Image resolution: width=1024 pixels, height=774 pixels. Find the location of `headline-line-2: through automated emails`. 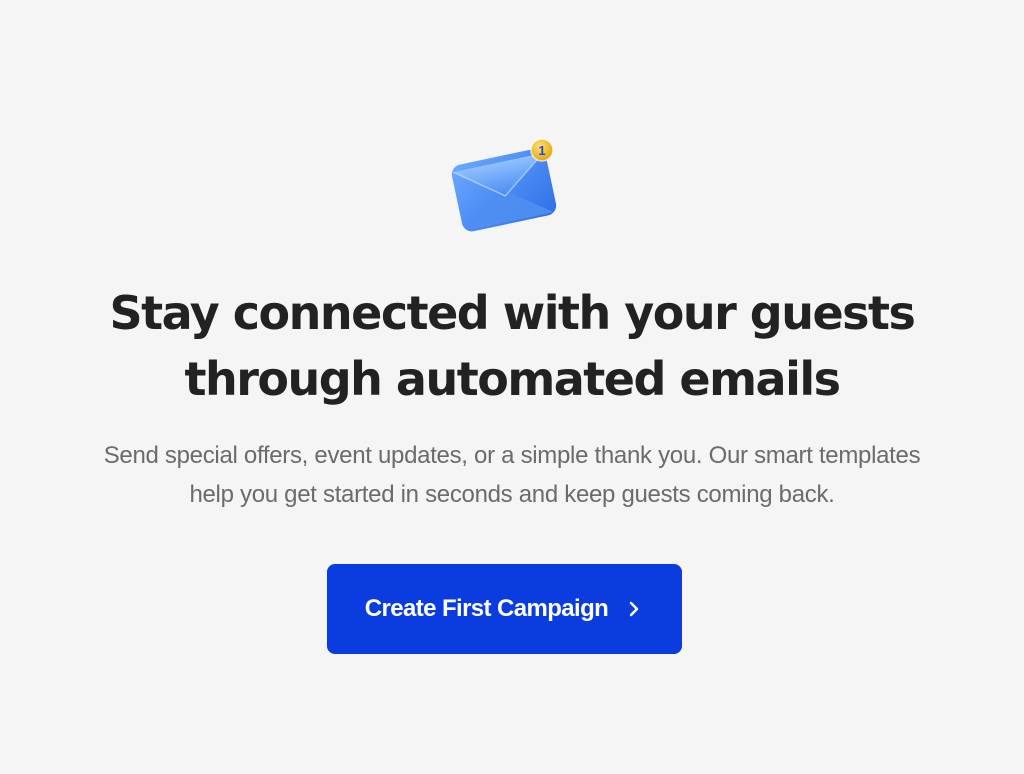

headline-line-2: through automated emails is located at coordinates (512, 379).